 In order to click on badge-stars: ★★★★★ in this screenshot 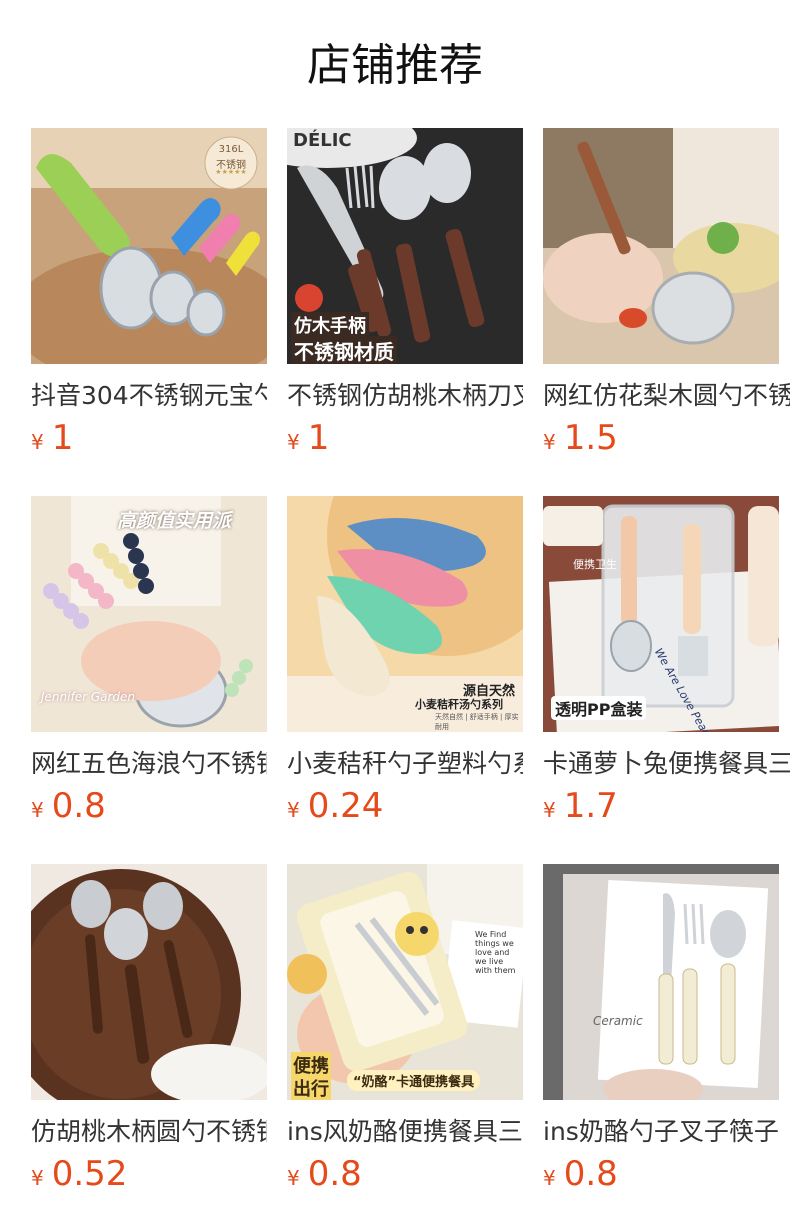, I will do `click(231, 172)`.